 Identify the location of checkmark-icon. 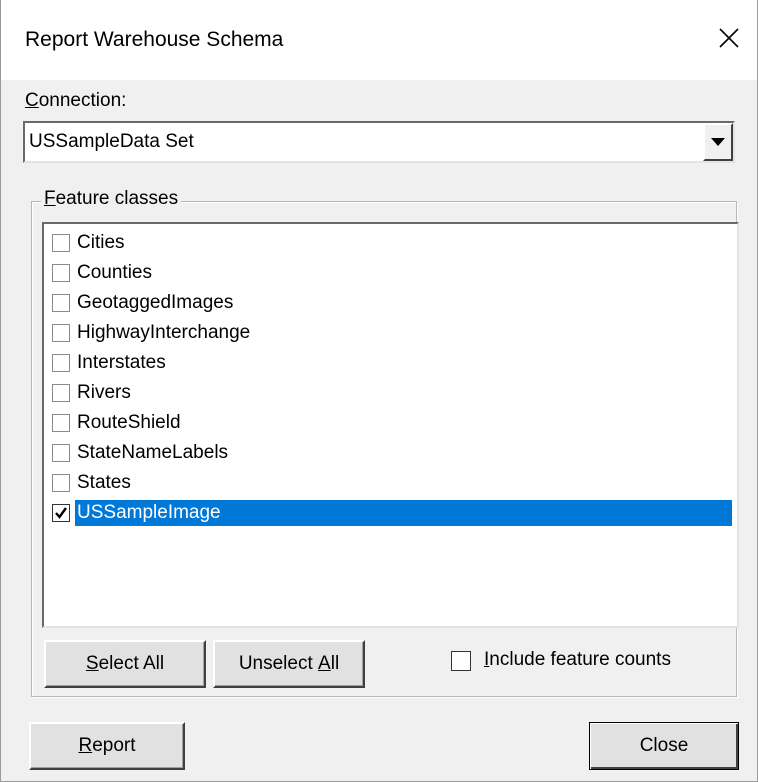
(61, 513).